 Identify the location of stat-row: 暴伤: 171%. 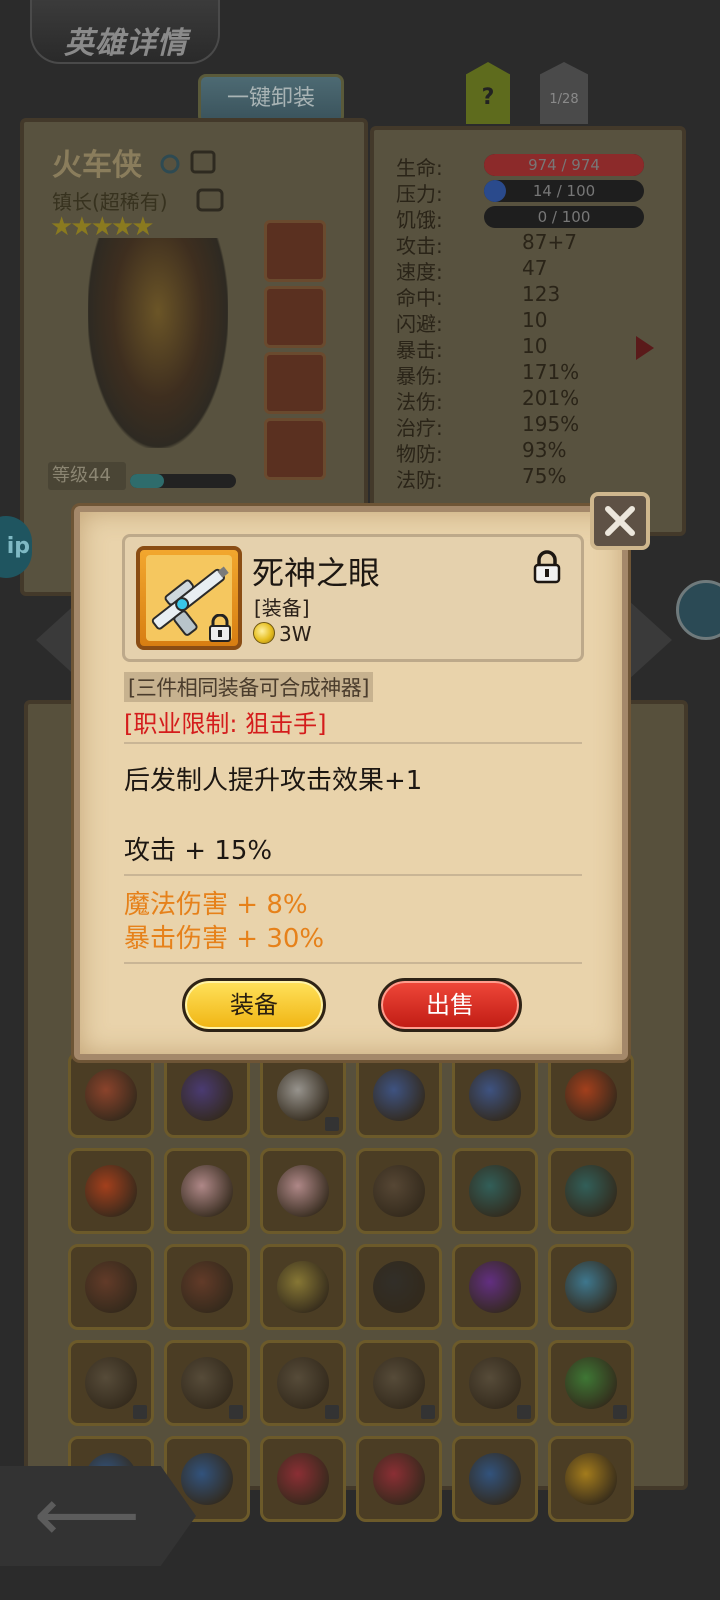
(526, 374).